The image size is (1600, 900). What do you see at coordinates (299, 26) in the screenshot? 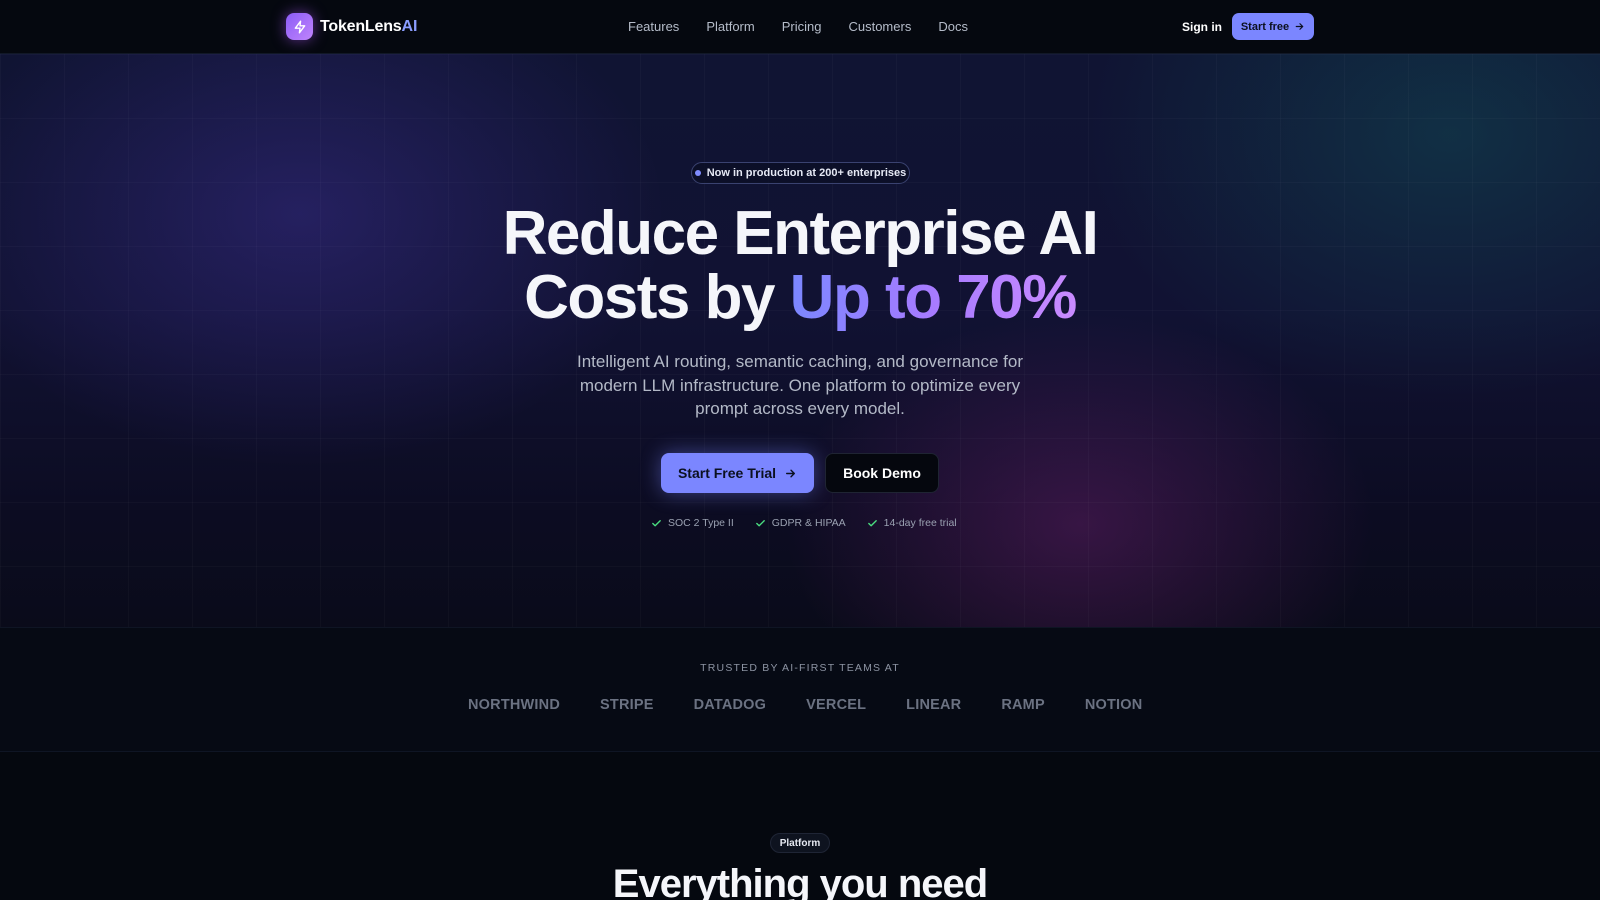
I see `bolt-icon` at bounding box center [299, 26].